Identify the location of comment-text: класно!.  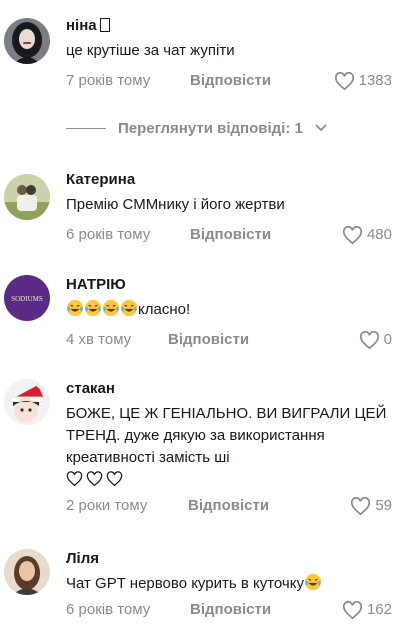
(229, 310).